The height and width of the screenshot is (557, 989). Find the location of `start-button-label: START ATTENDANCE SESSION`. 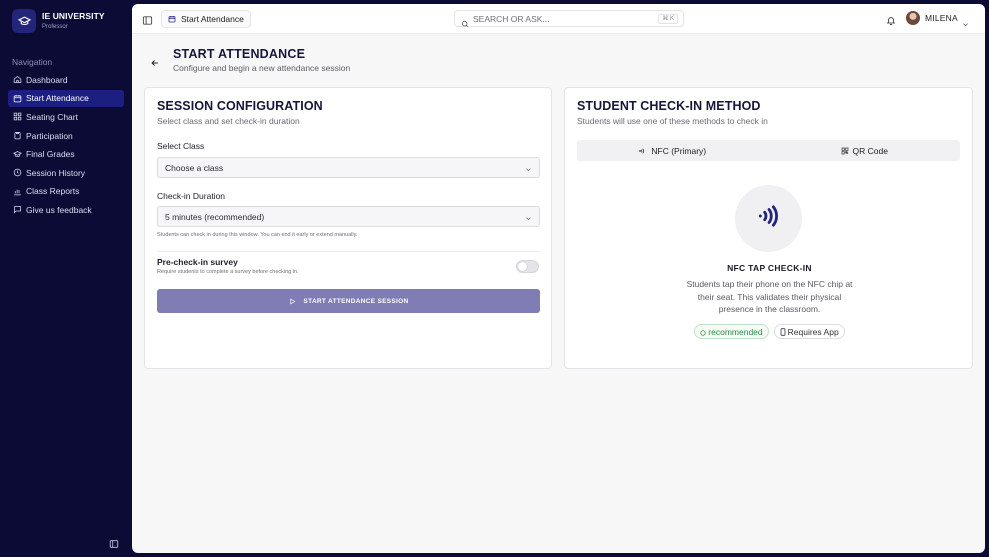

start-button-label: START ATTENDANCE SESSION is located at coordinates (356, 301).